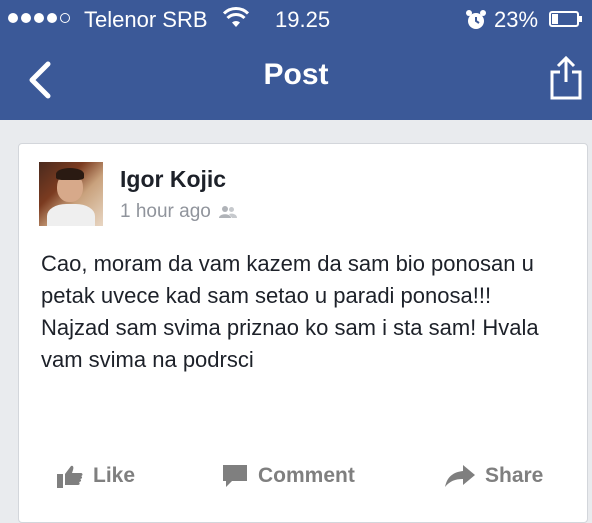 This screenshot has height=523, width=592. What do you see at coordinates (460, 476) in the screenshot?
I see `share-arrow-icon` at bounding box center [460, 476].